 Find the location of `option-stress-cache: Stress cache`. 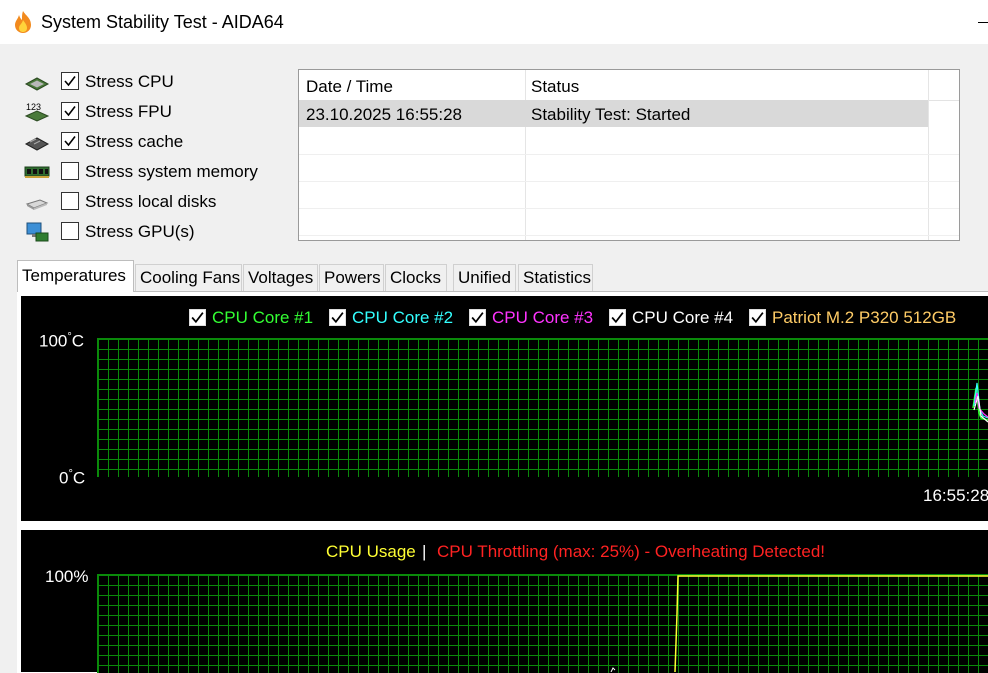

option-stress-cache: Stress cache is located at coordinates (154, 142).